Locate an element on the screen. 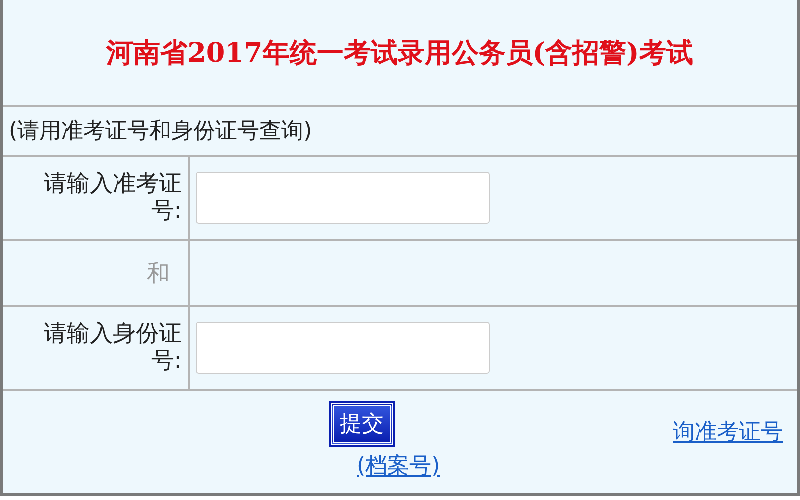 The height and width of the screenshot is (500, 800). field-label: 请输入身份证号: is located at coordinates (112, 348).